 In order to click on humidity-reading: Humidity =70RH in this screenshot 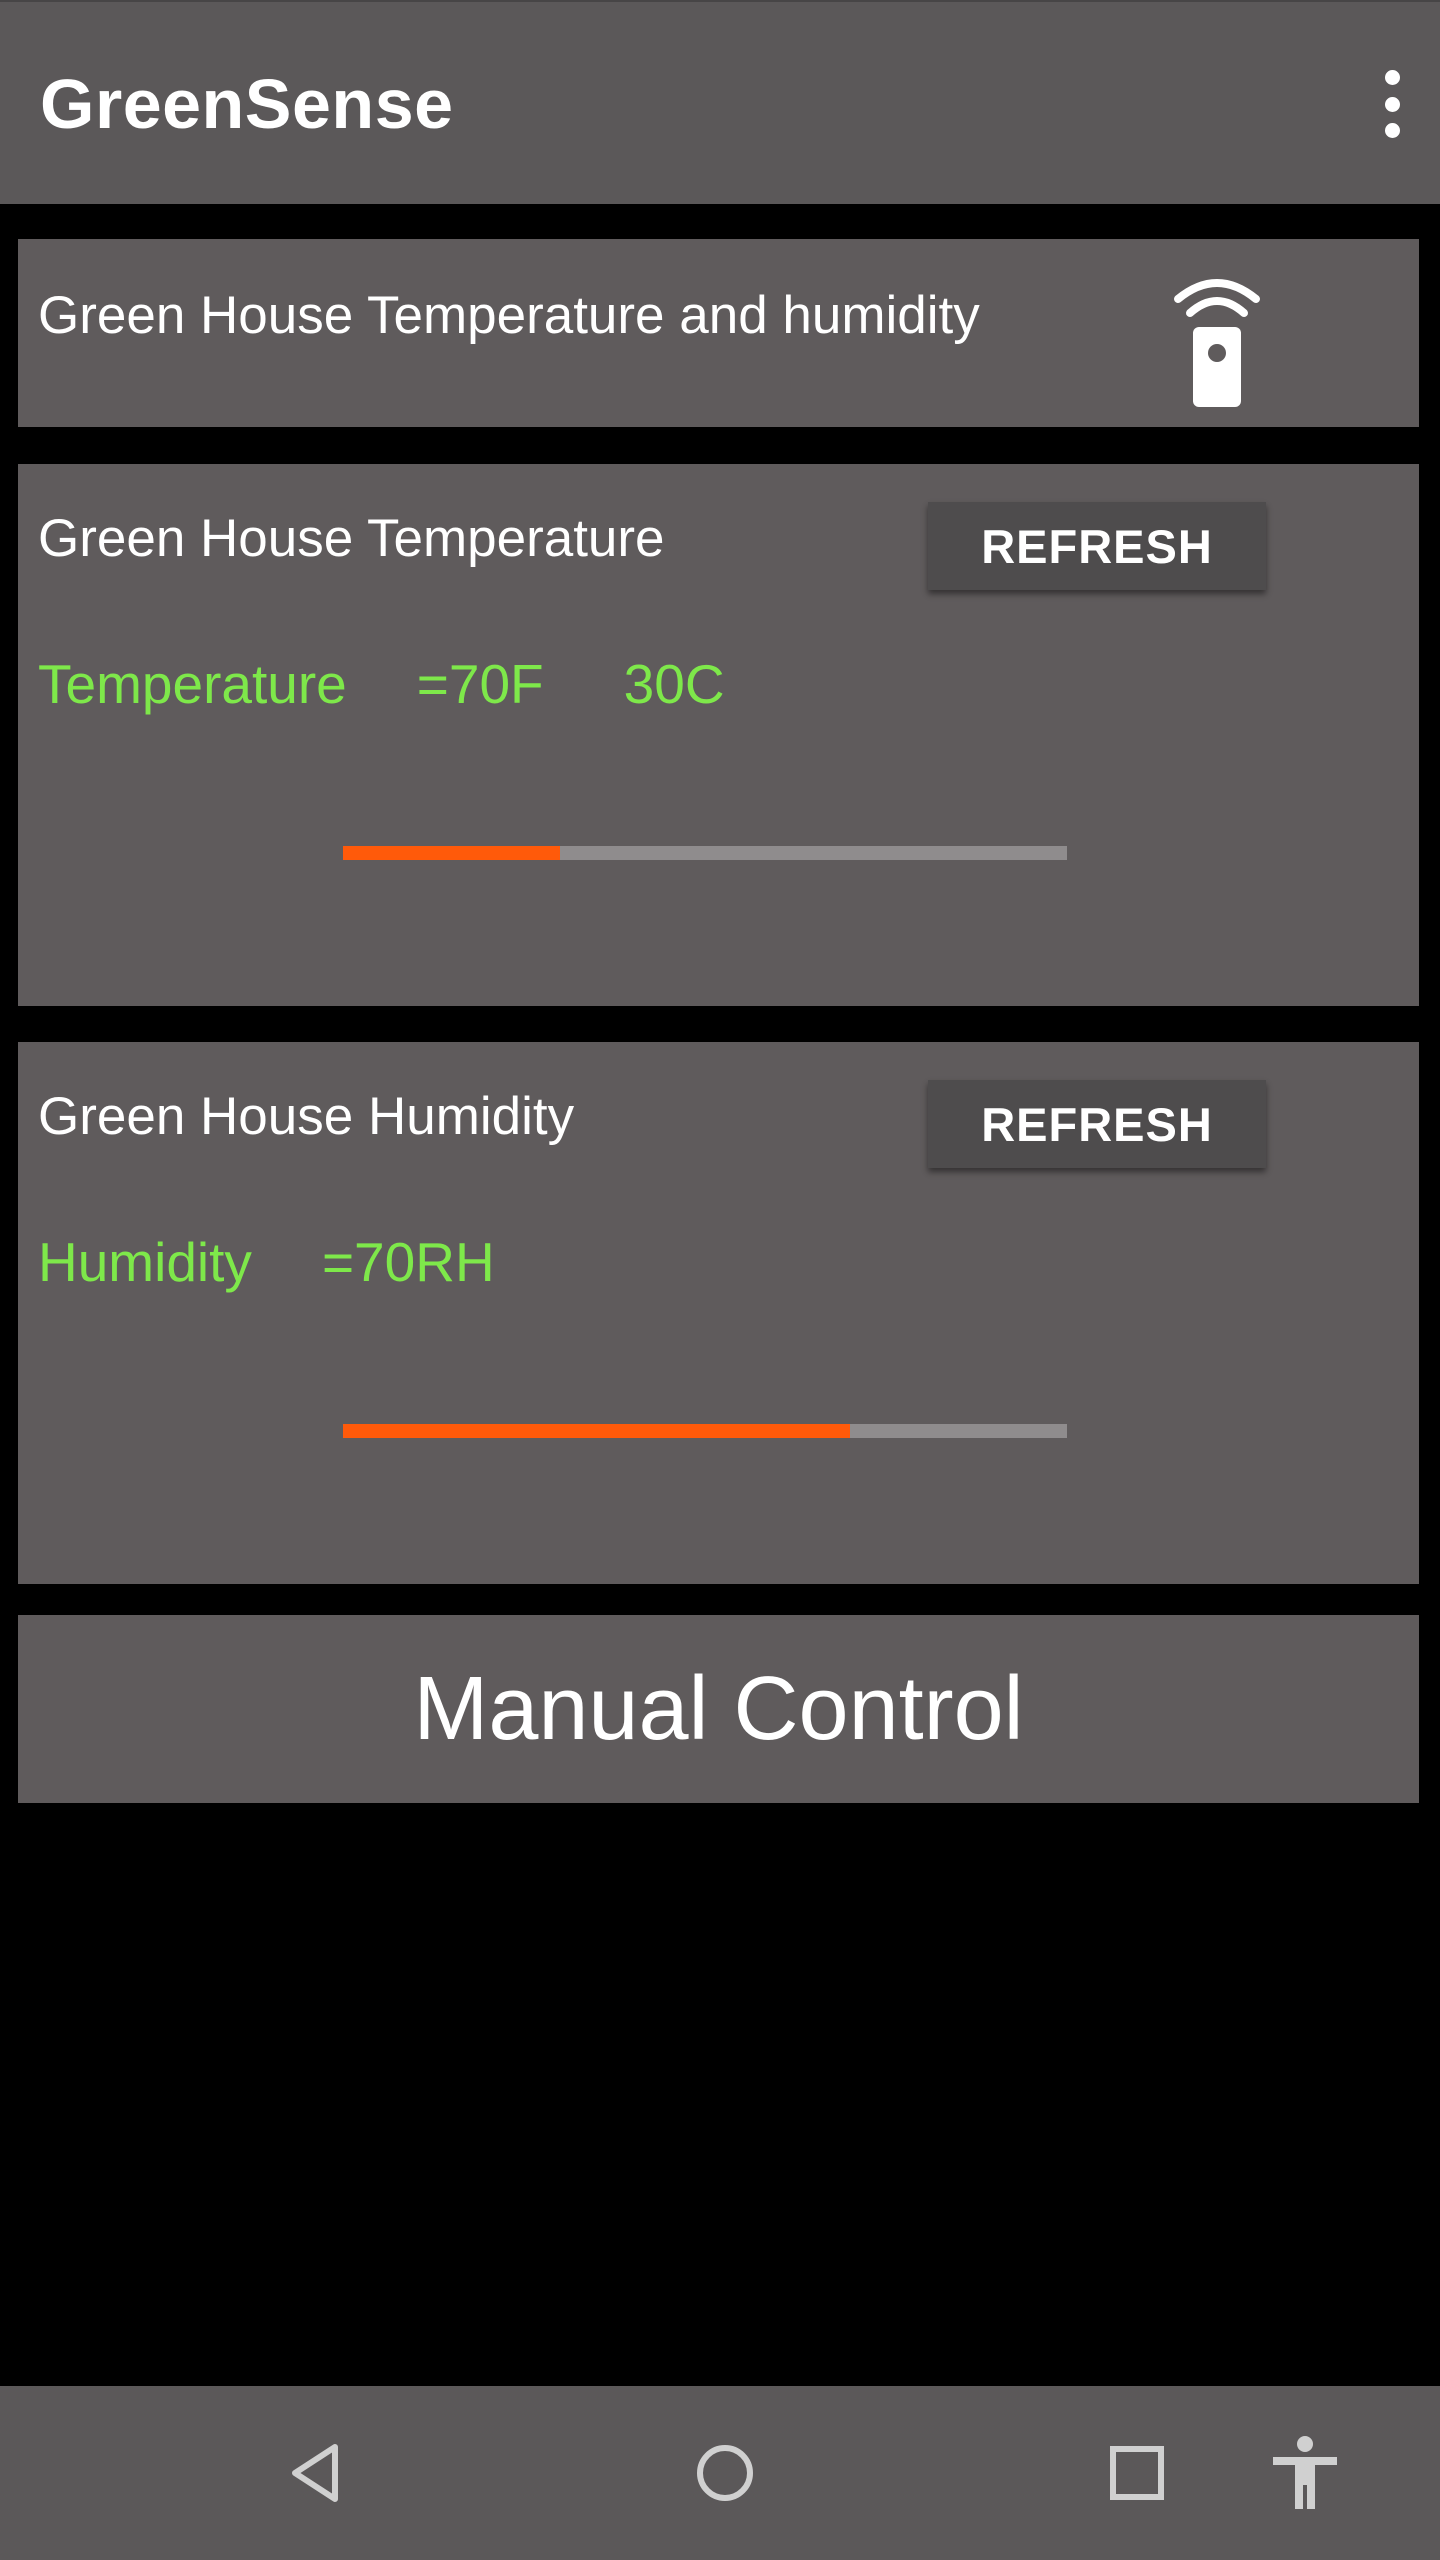, I will do `click(266, 1262)`.